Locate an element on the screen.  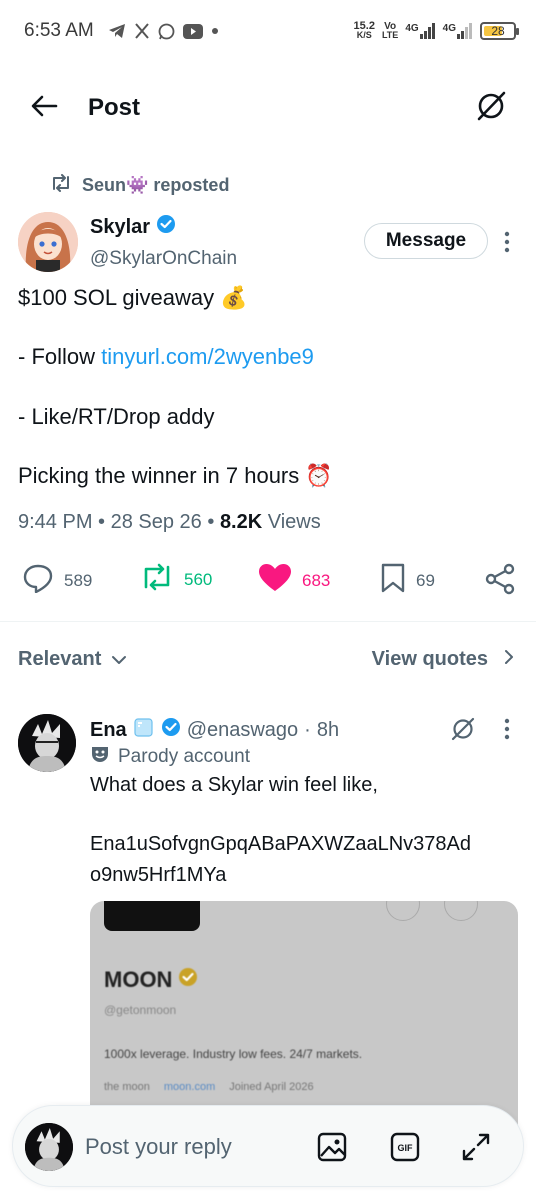
heart-filled-icon is located at coordinates (275, 580).